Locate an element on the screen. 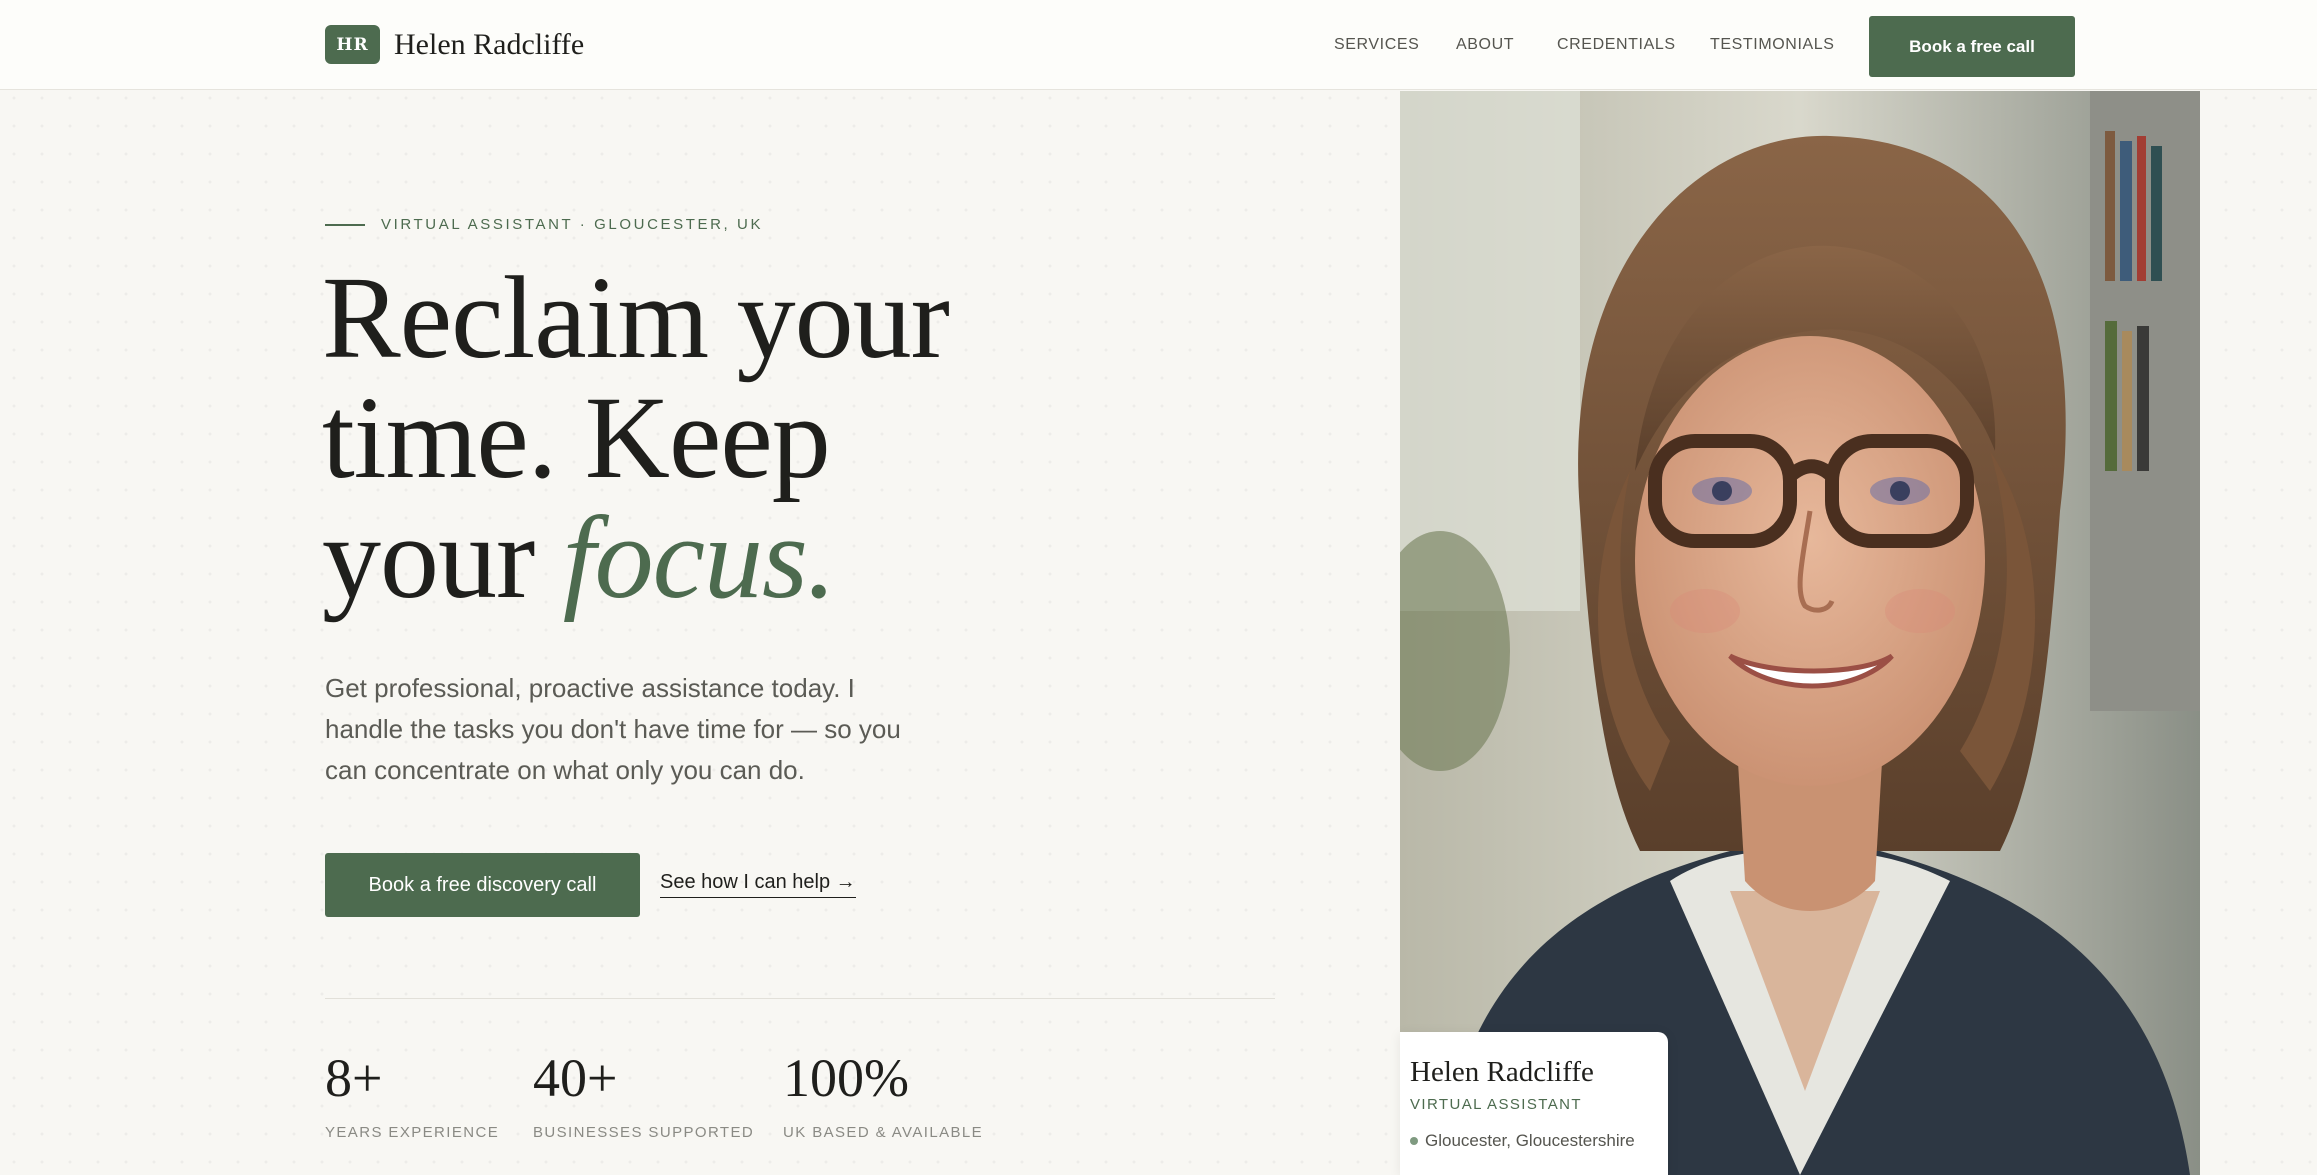 This screenshot has width=2317, height=1175. stat-label: BUSINESSES SUPPORTED is located at coordinates (644, 1132).